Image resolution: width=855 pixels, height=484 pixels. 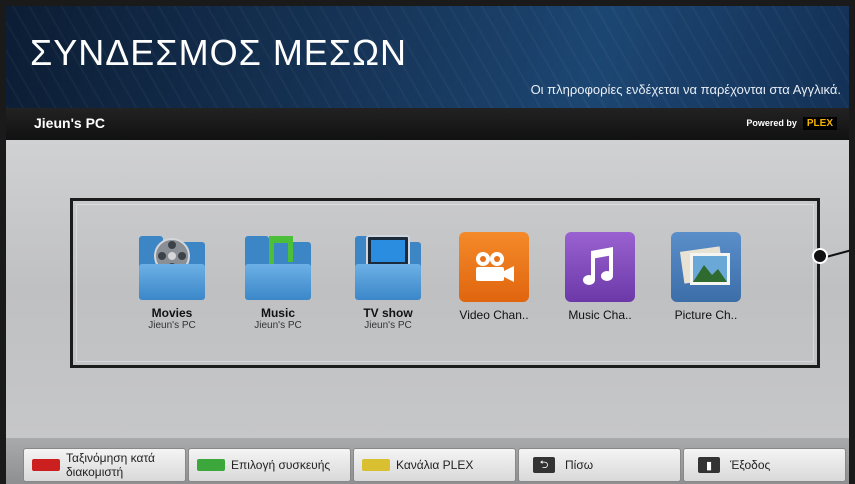 I want to click on tile-label: Music, so click(x=277, y=313).